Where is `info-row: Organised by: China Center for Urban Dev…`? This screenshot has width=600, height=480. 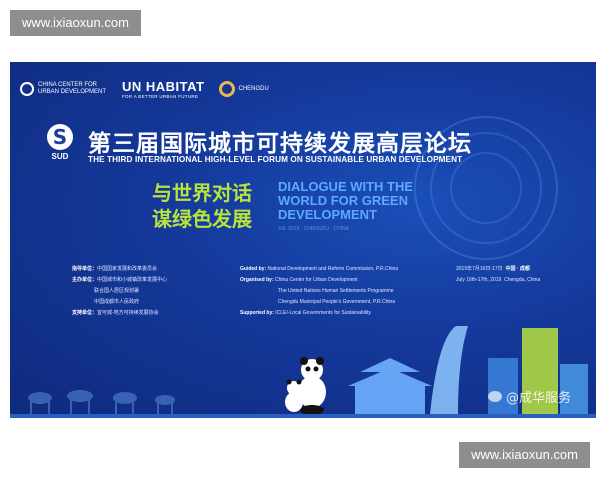 info-row: Organised by: China Center for Urban Dev… is located at coordinates (299, 280).